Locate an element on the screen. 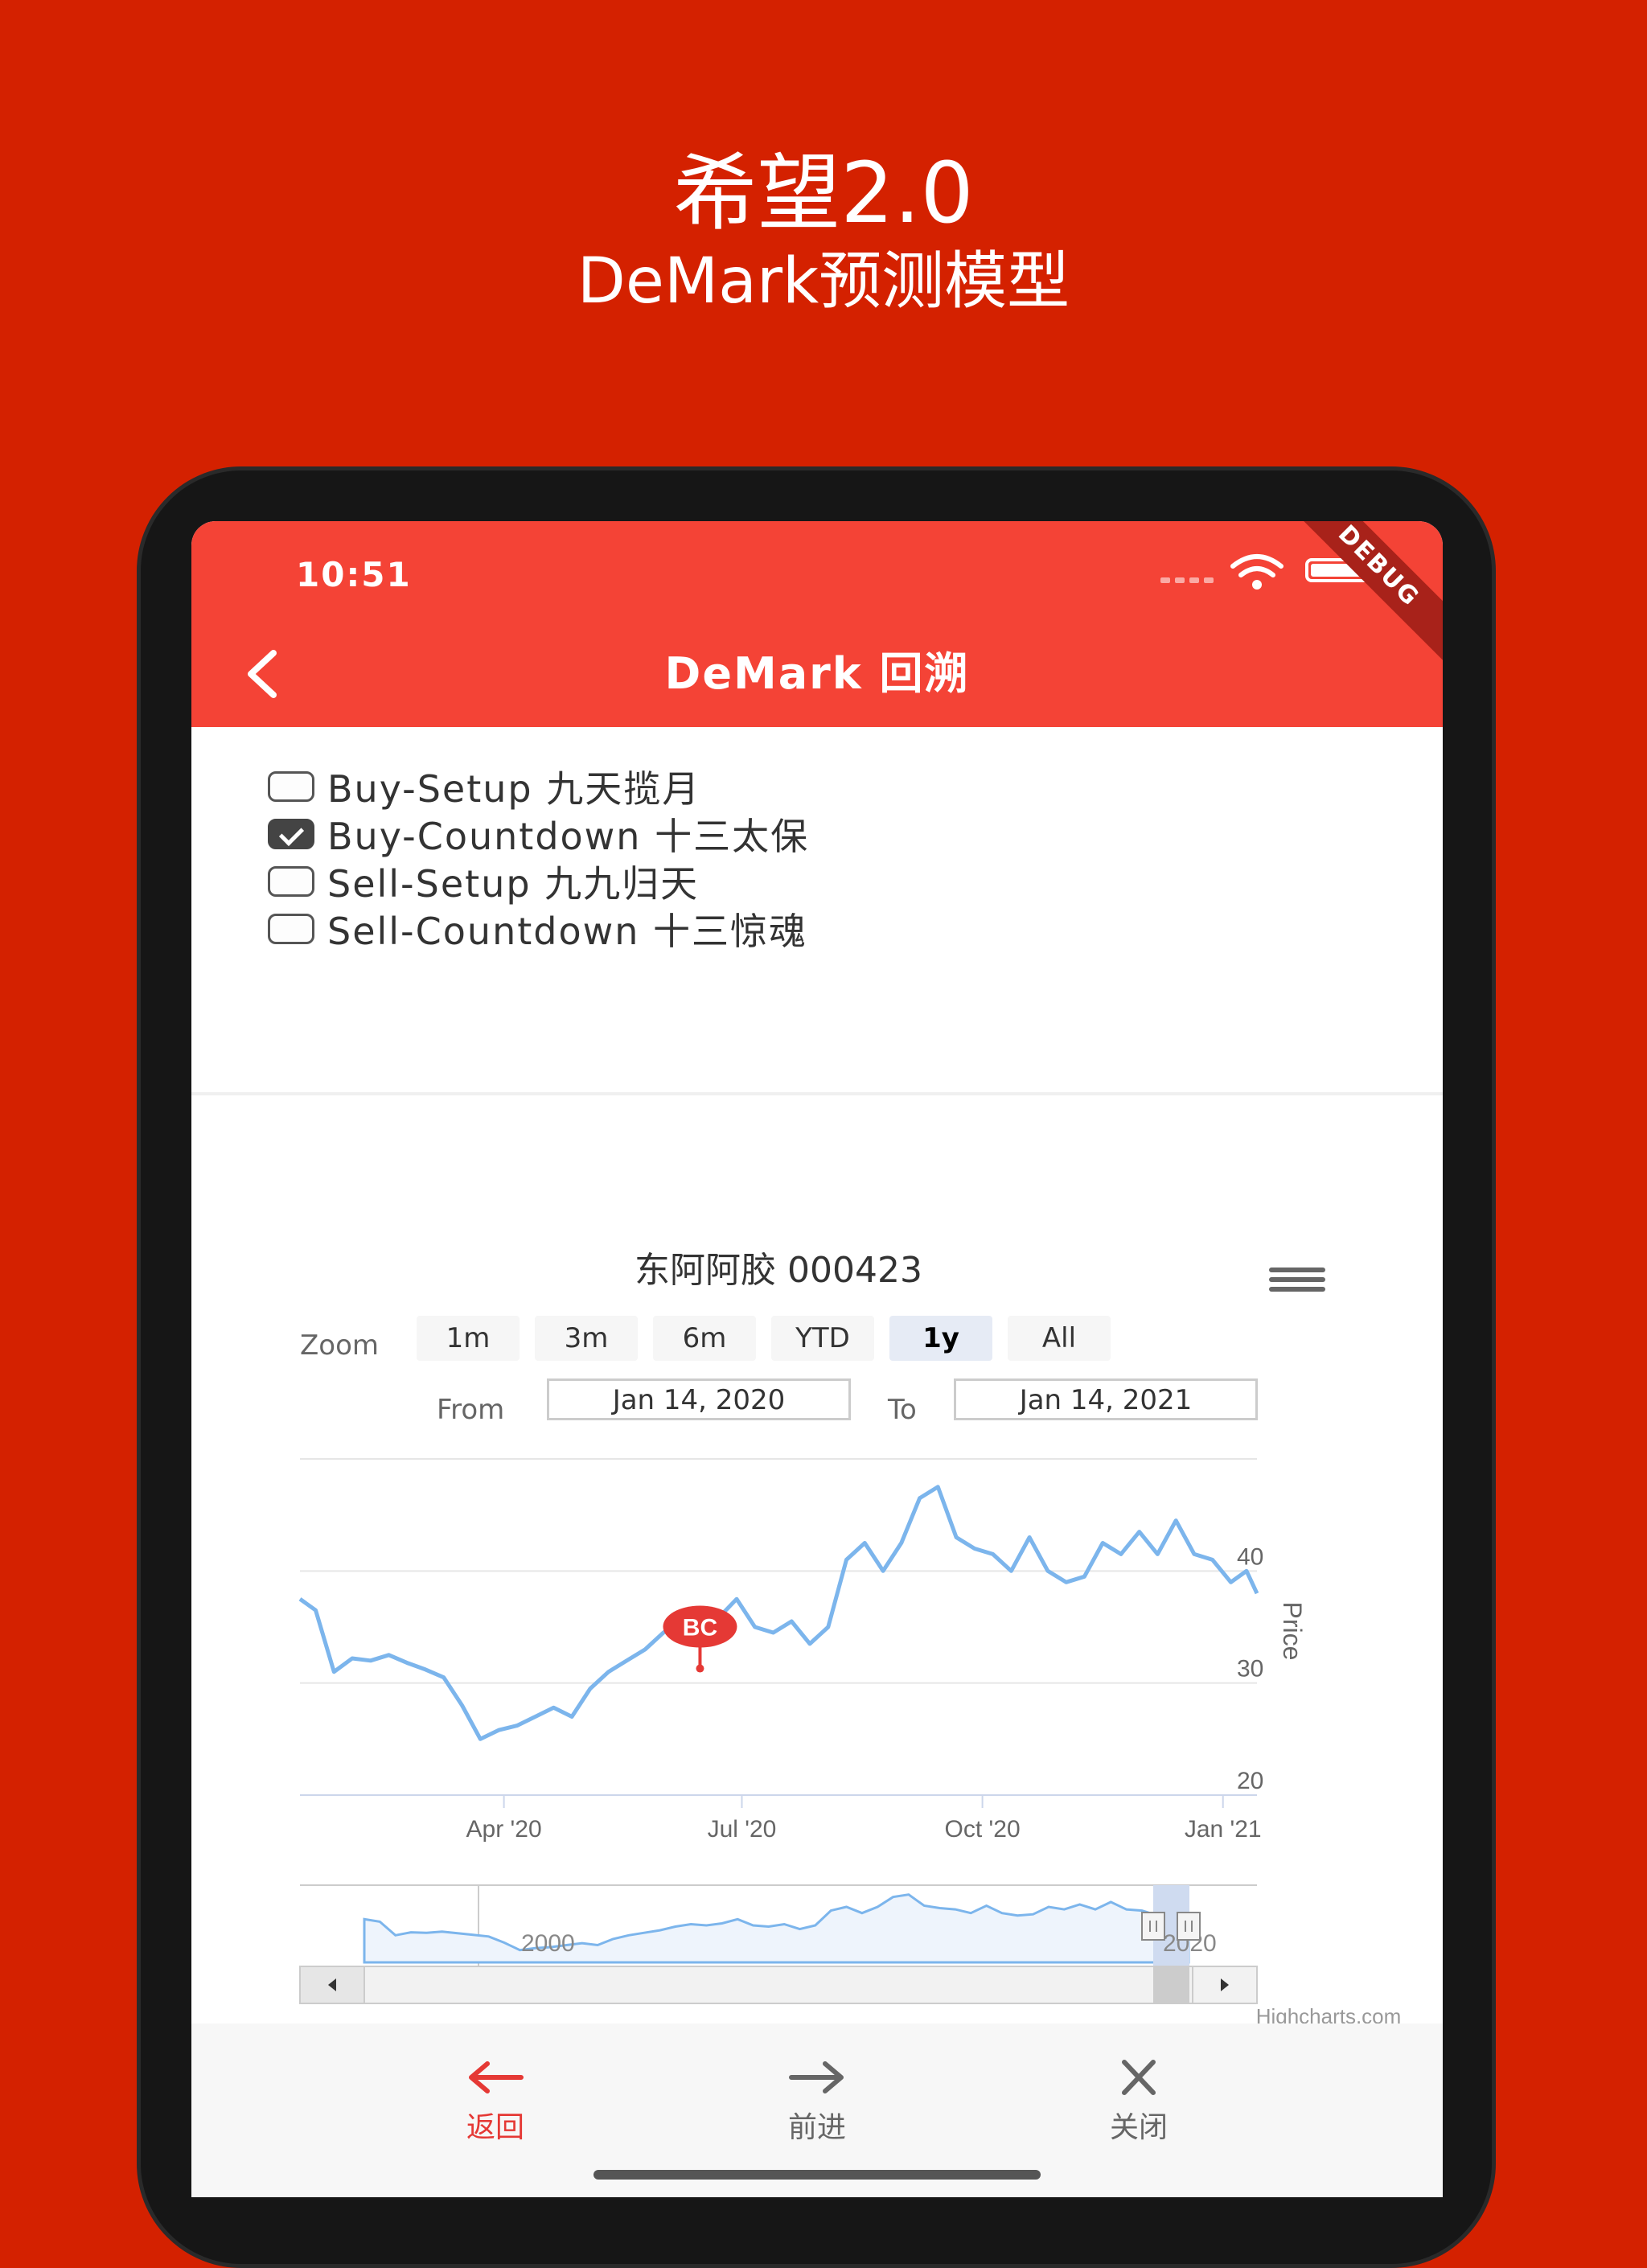 Image resolution: width=1647 pixels, height=2268 pixels. x-tick-label: Jan '21 is located at coordinates (1223, 1830).